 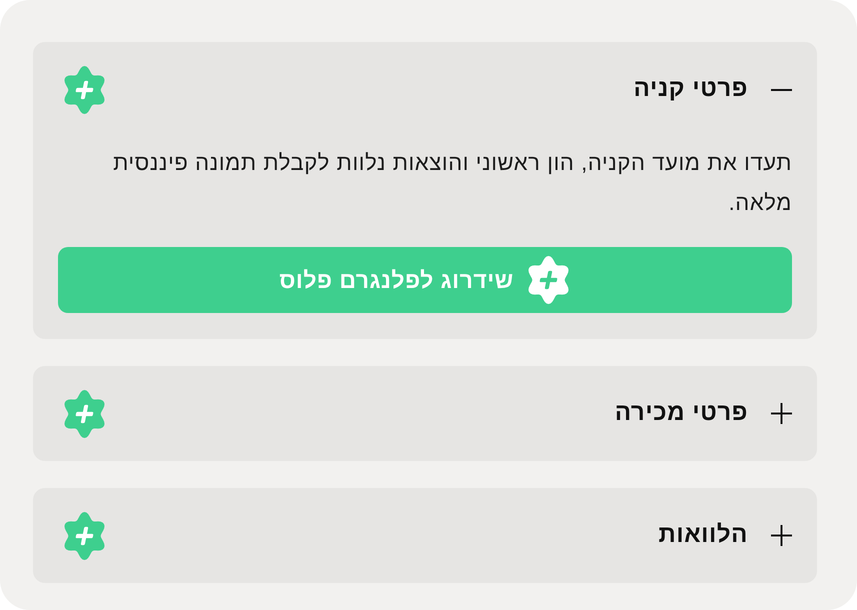 What do you see at coordinates (781, 89) in the screenshot?
I see `minus-icon` at bounding box center [781, 89].